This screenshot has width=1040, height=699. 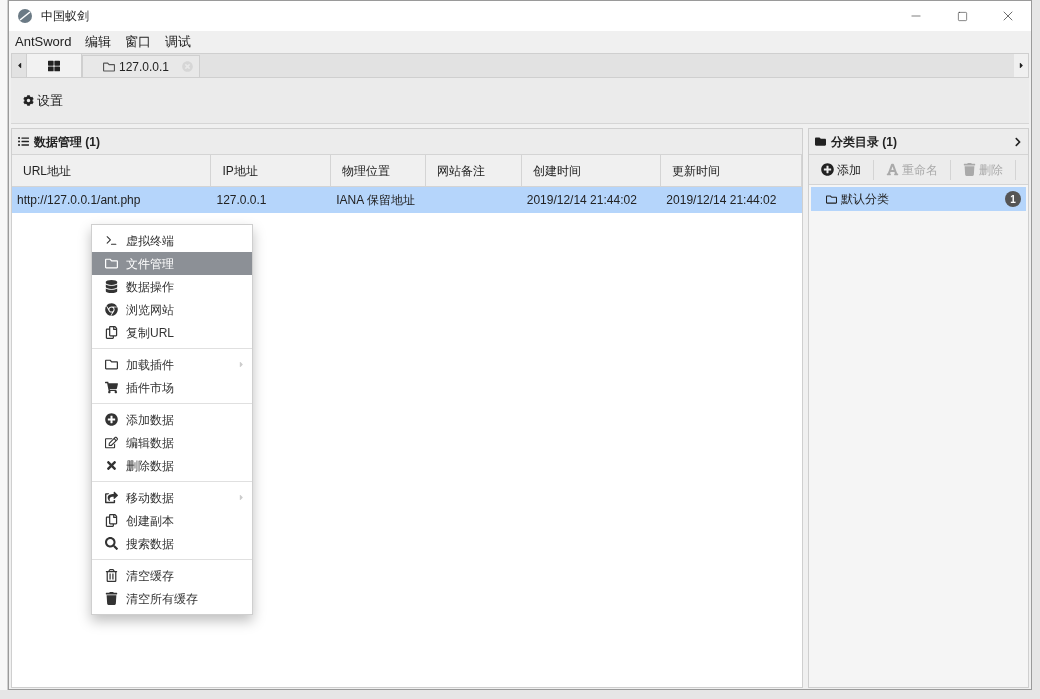 What do you see at coordinates (473, 170) in the screenshot?
I see `column-header: 网站备注` at bounding box center [473, 170].